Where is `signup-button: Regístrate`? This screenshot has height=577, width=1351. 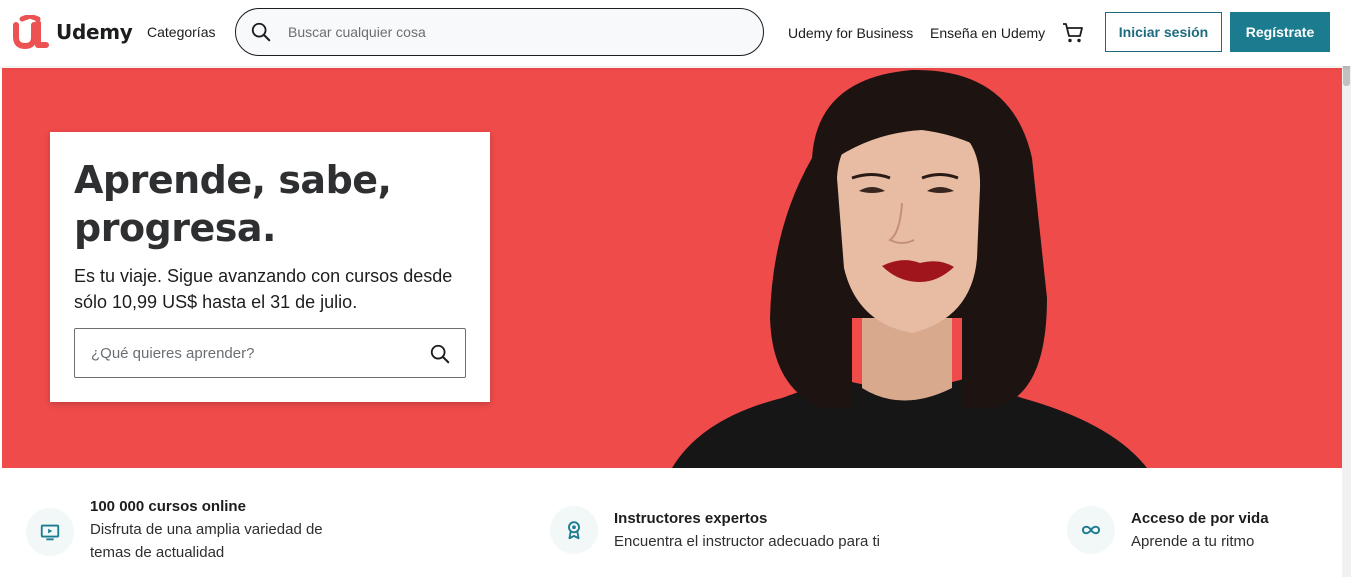
signup-button: Regístrate is located at coordinates (1280, 32).